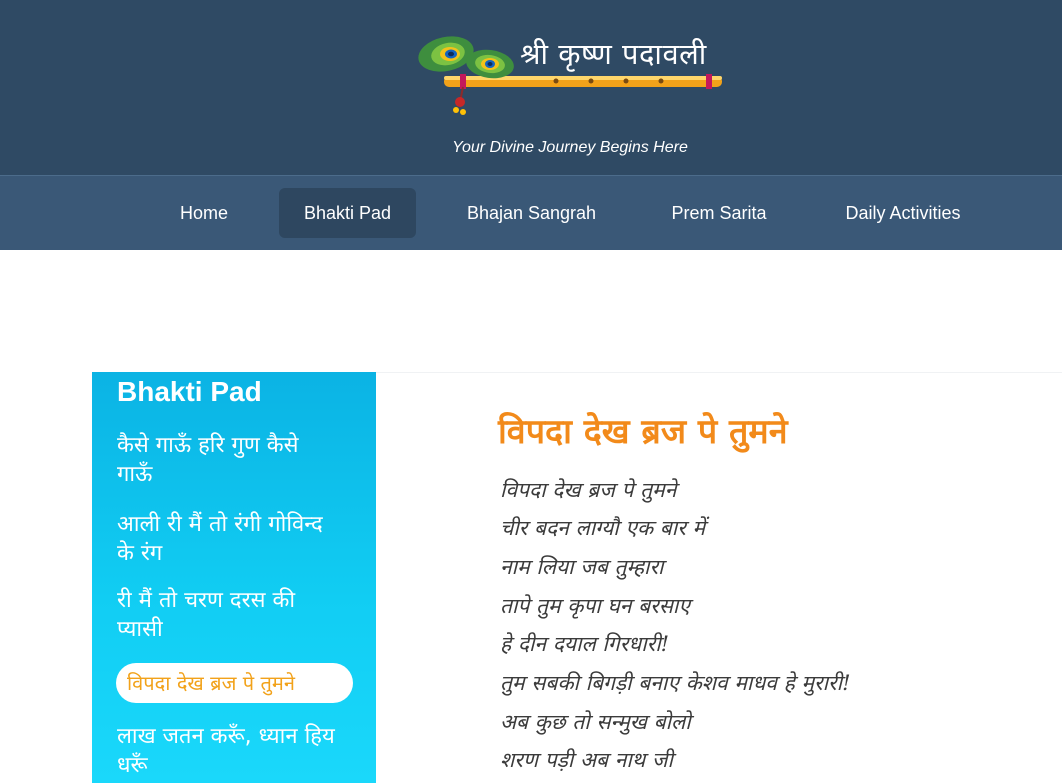  I want to click on sidebar-item-laakh-jatan: लाख जतन करूँ, ध्यान हिय धरूँ, so click(228, 751).